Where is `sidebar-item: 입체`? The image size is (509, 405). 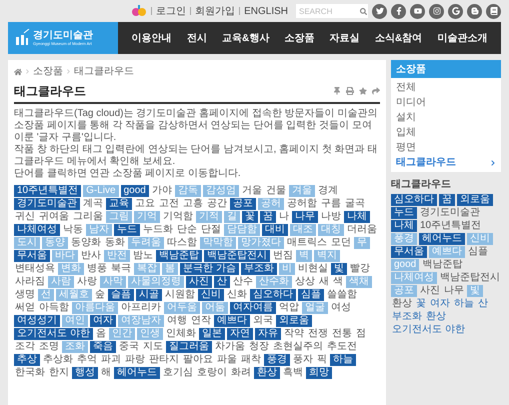
sidebar-item: 입체 is located at coordinates (446, 132).